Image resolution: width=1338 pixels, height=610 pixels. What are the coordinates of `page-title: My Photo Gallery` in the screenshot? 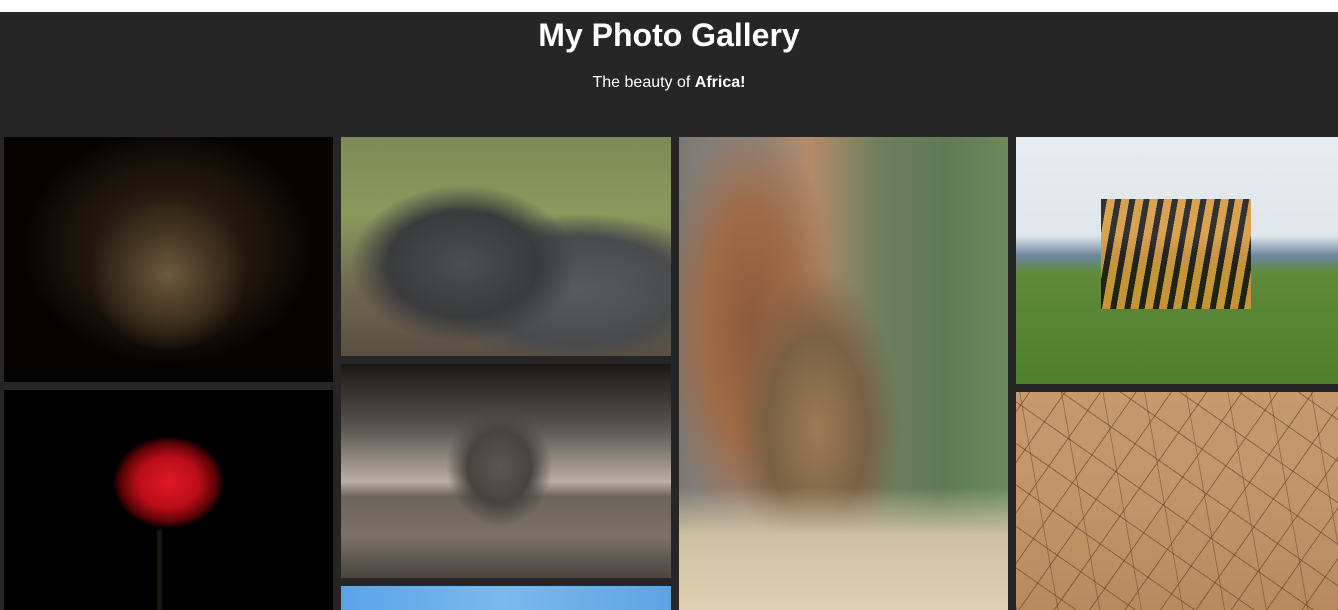 It's located at (669, 35).